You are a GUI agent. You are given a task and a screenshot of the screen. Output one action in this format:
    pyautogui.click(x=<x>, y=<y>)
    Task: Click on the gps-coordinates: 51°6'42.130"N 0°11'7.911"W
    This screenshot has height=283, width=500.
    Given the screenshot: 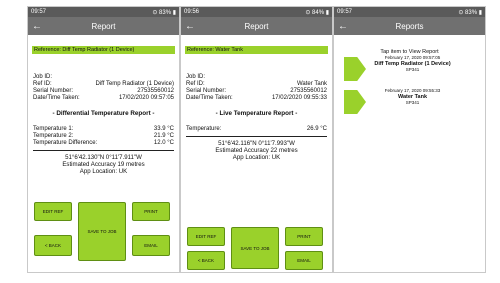 What is the action you would take?
    pyautogui.click(x=103, y=157)
    